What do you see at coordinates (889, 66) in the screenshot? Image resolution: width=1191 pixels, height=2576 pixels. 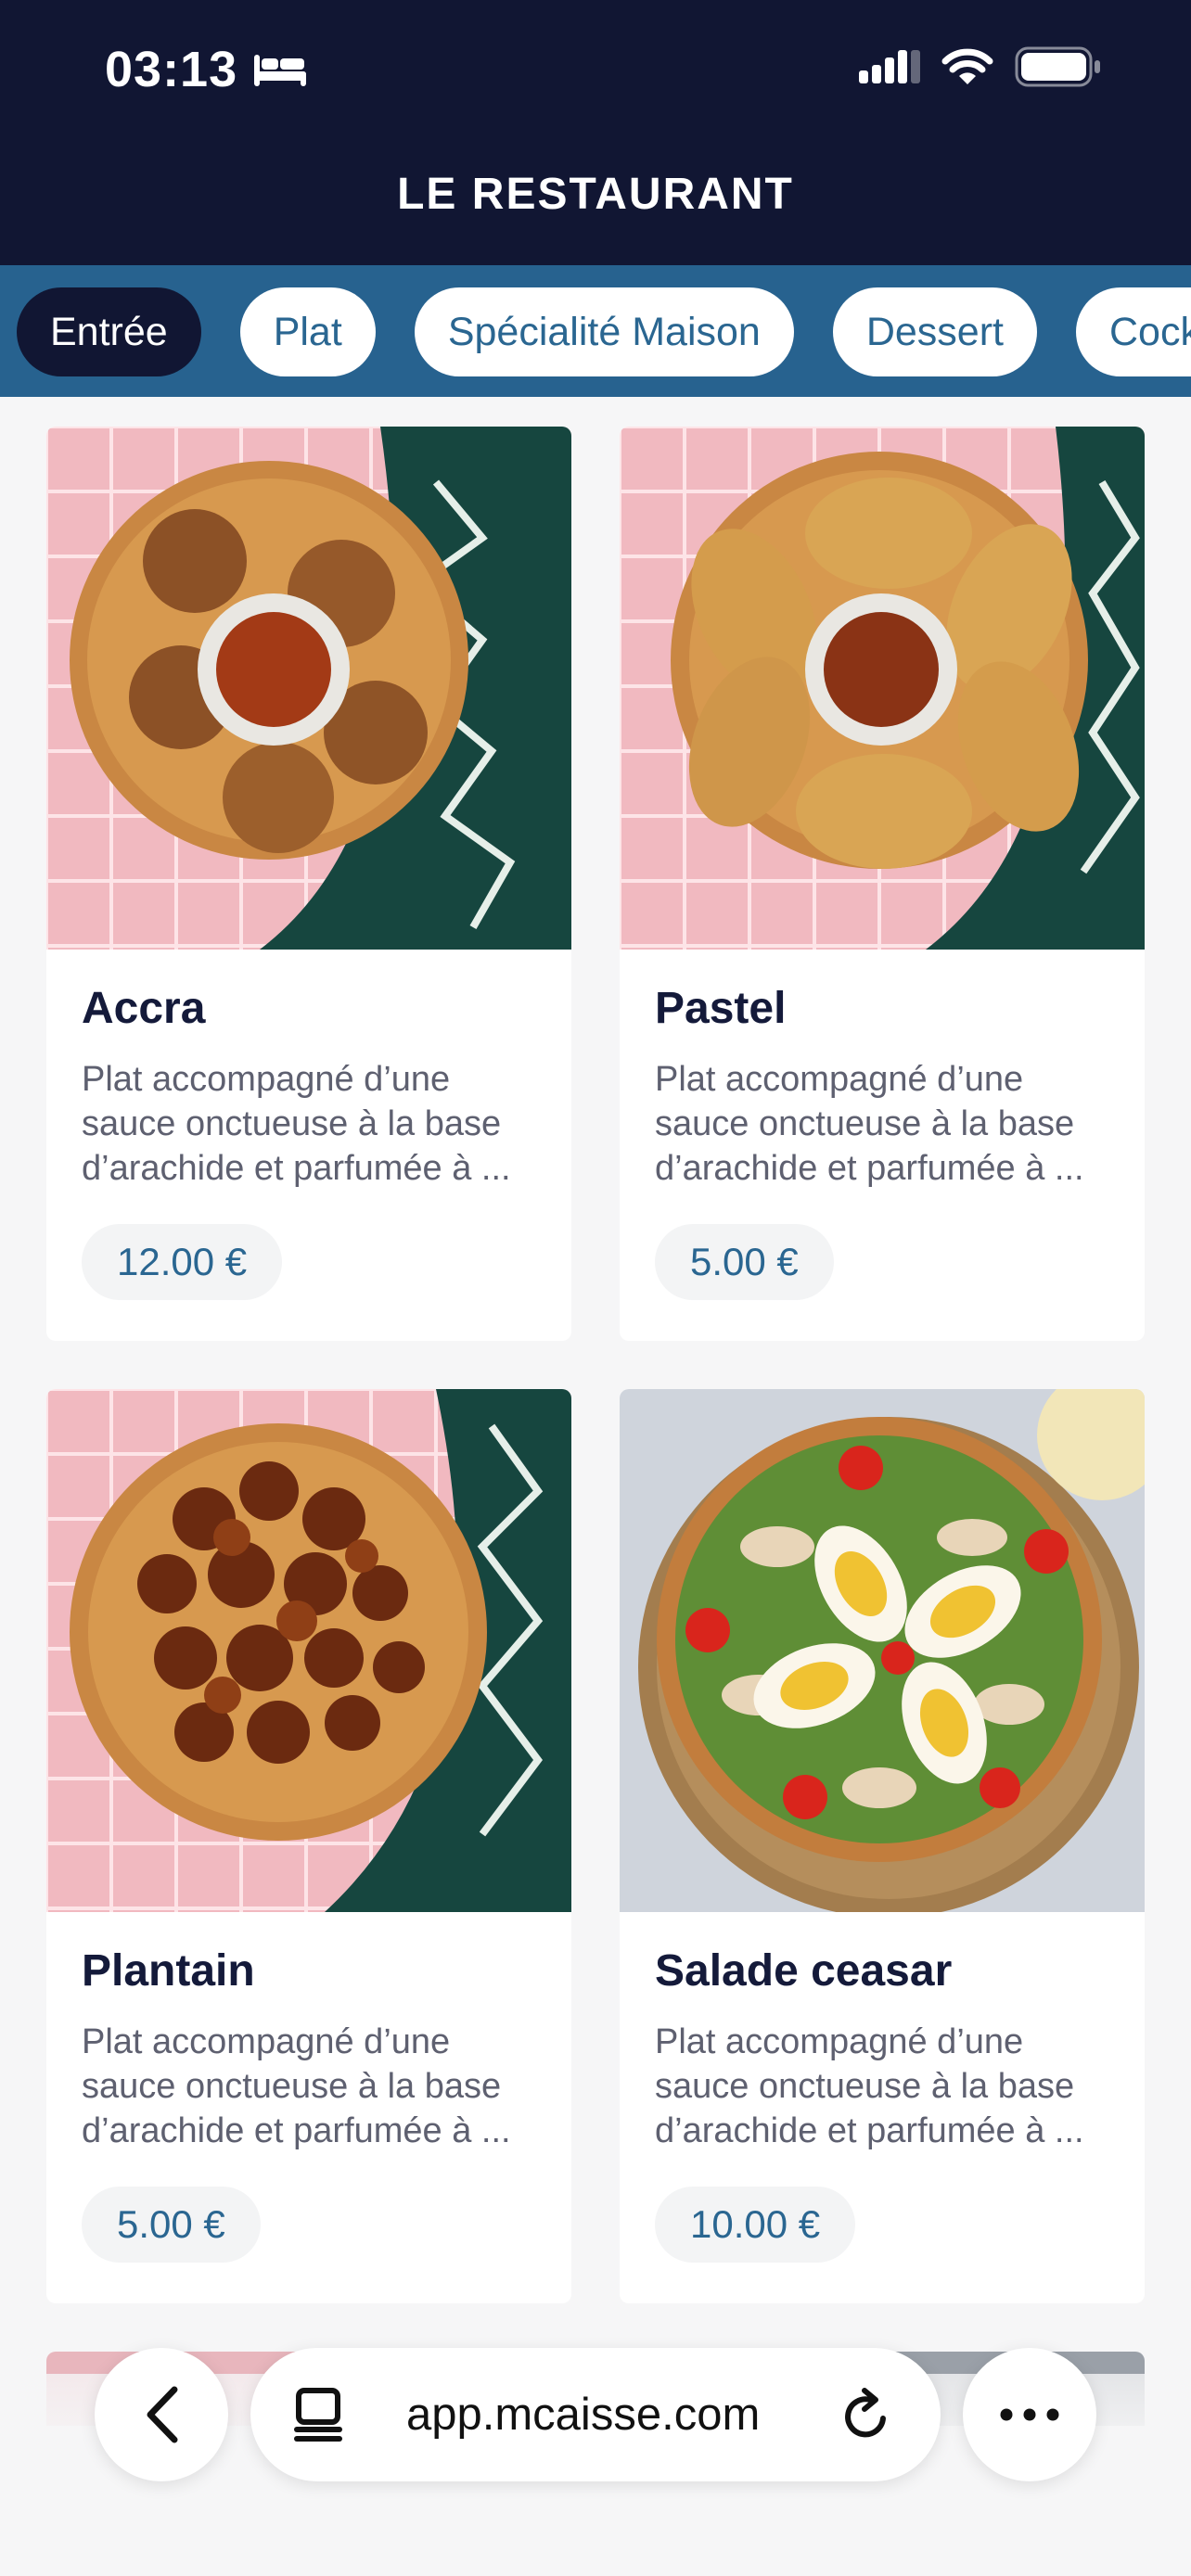 I see `cellular-signal-icon` at bounding box center [889, 66].